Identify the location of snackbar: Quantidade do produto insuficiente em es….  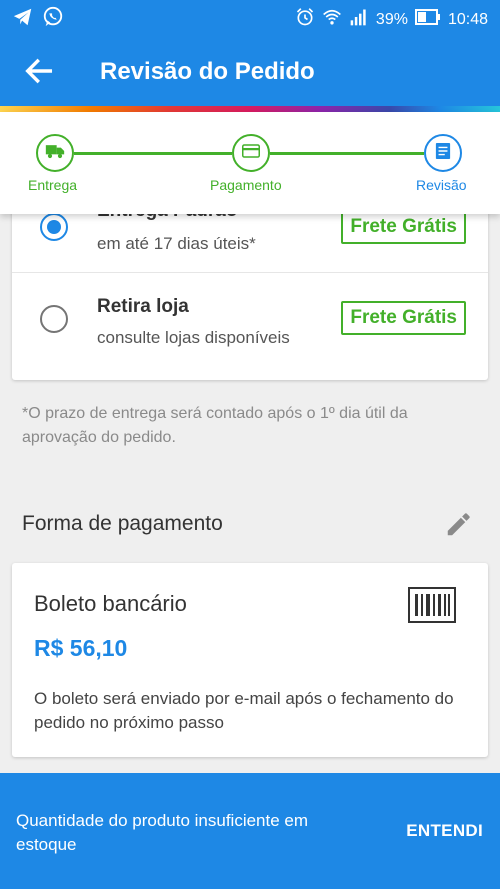
(250, 831).